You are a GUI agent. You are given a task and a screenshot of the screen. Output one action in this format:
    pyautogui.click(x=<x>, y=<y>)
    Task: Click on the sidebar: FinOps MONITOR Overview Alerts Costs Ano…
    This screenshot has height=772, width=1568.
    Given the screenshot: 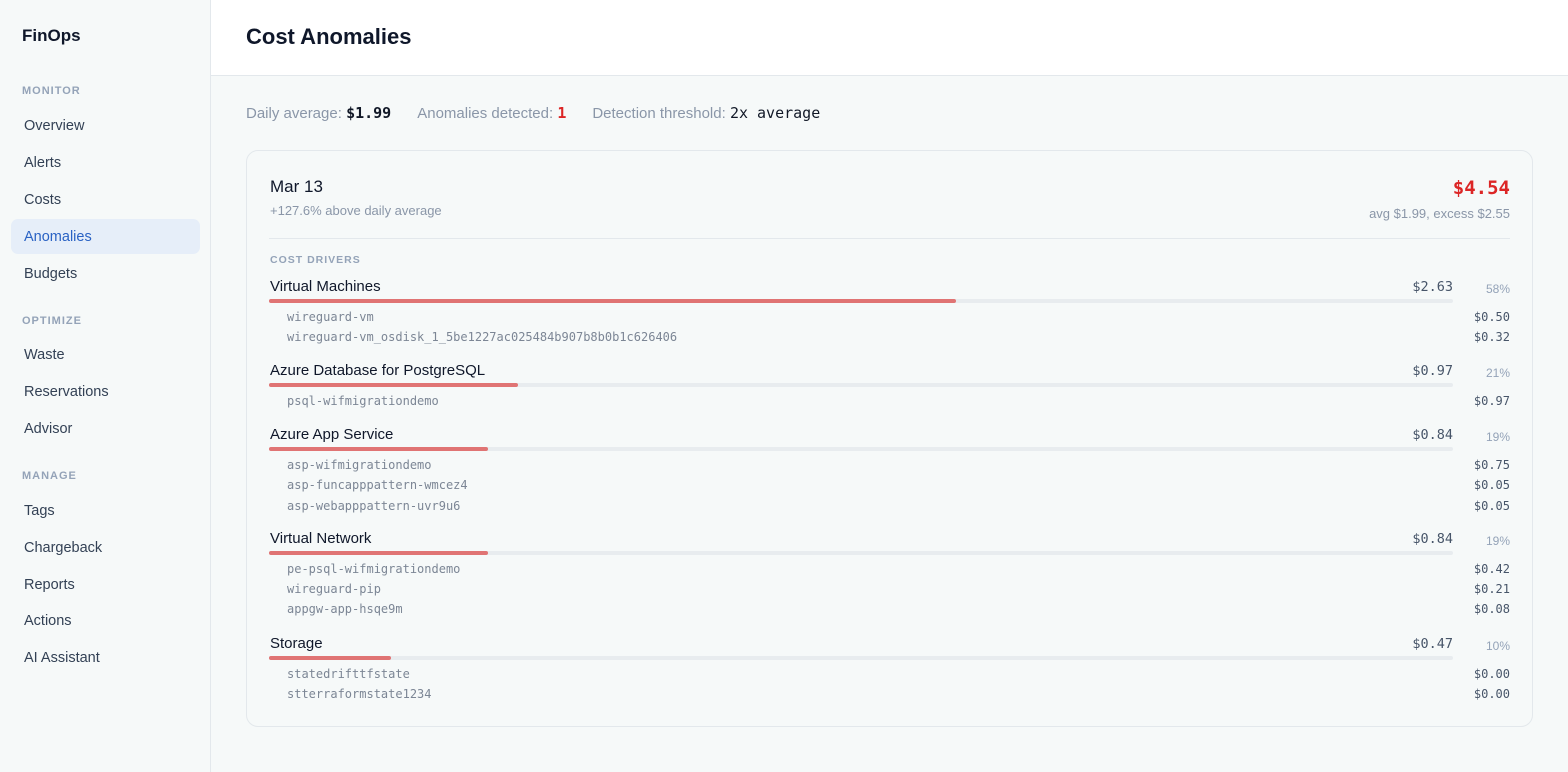 What is the action you would take?
    pyautogui.click(x=105, y=386)
    